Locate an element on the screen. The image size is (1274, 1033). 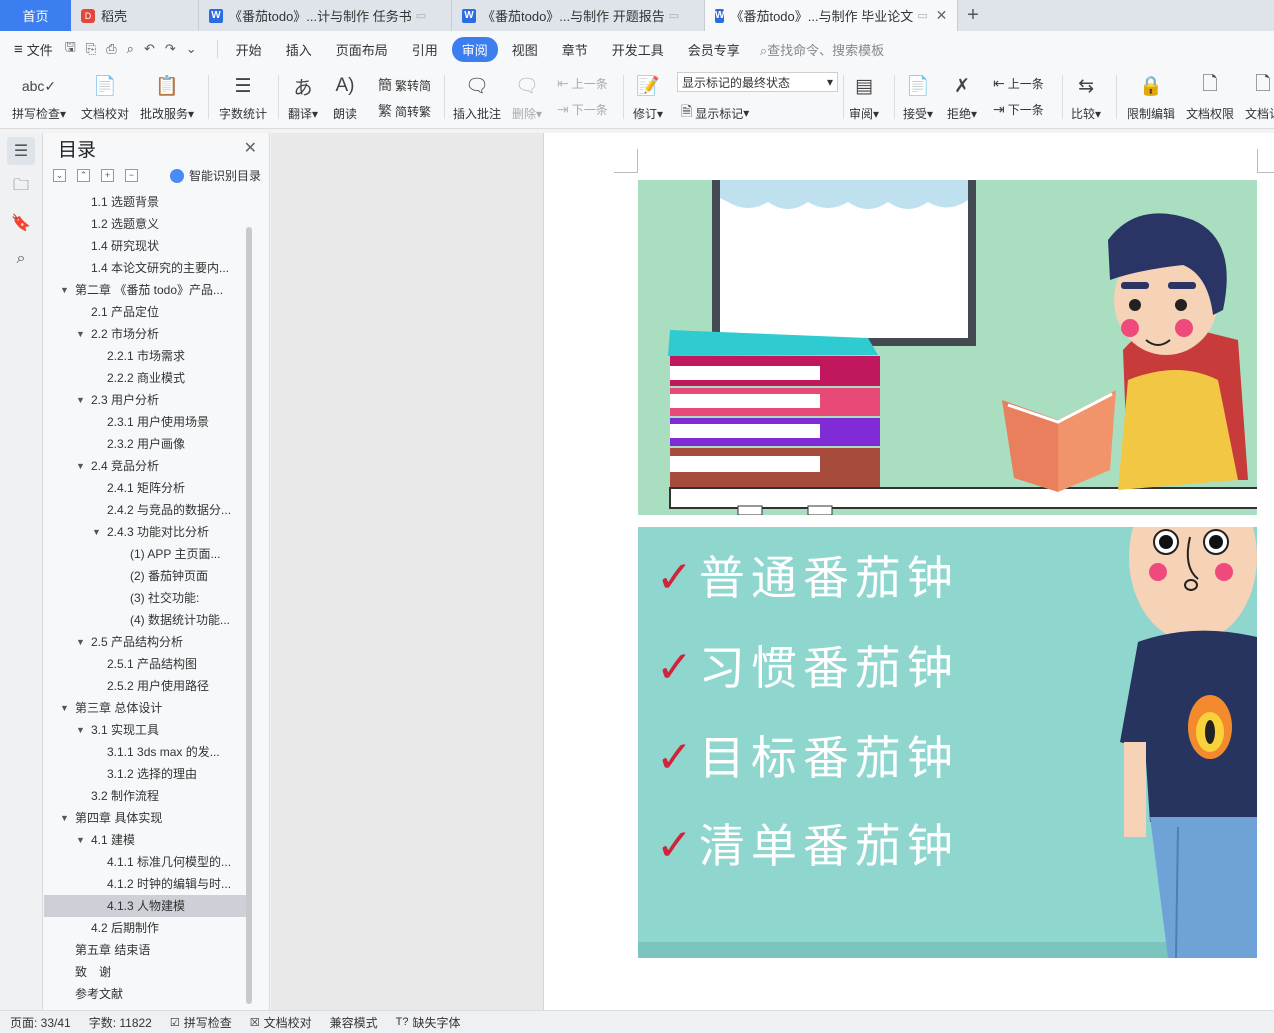
collapse-all-icon: ⌃ is located at coordinates (83, 175).